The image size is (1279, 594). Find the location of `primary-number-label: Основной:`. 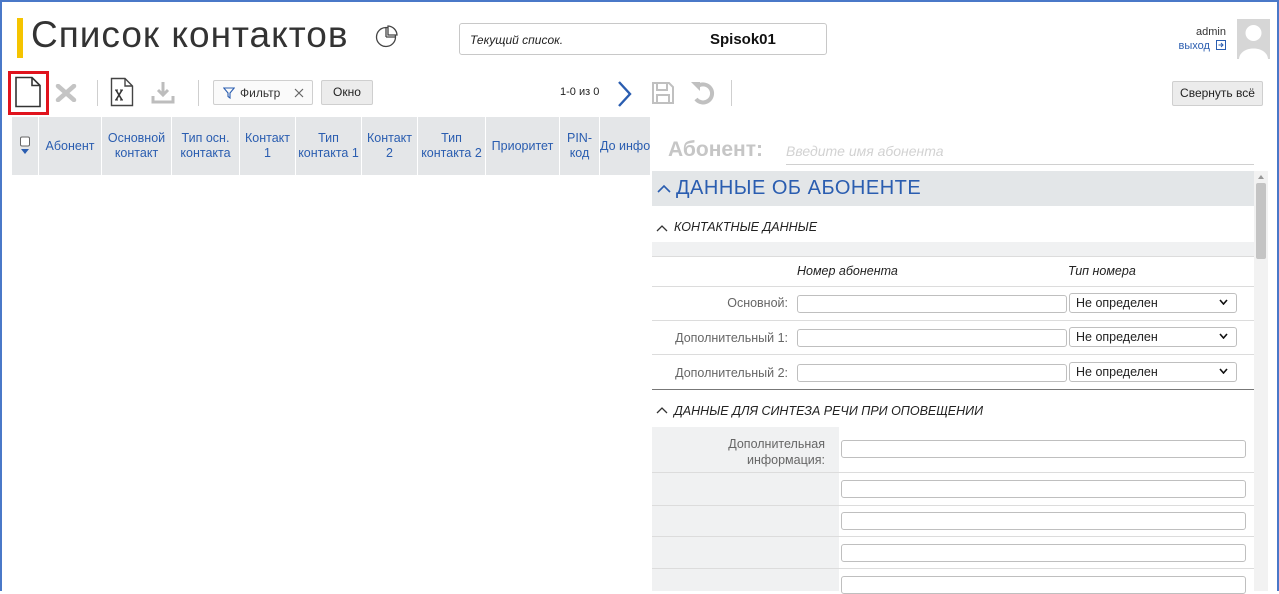

primary-number-label: Основной: is located at coordinates (757, 303).